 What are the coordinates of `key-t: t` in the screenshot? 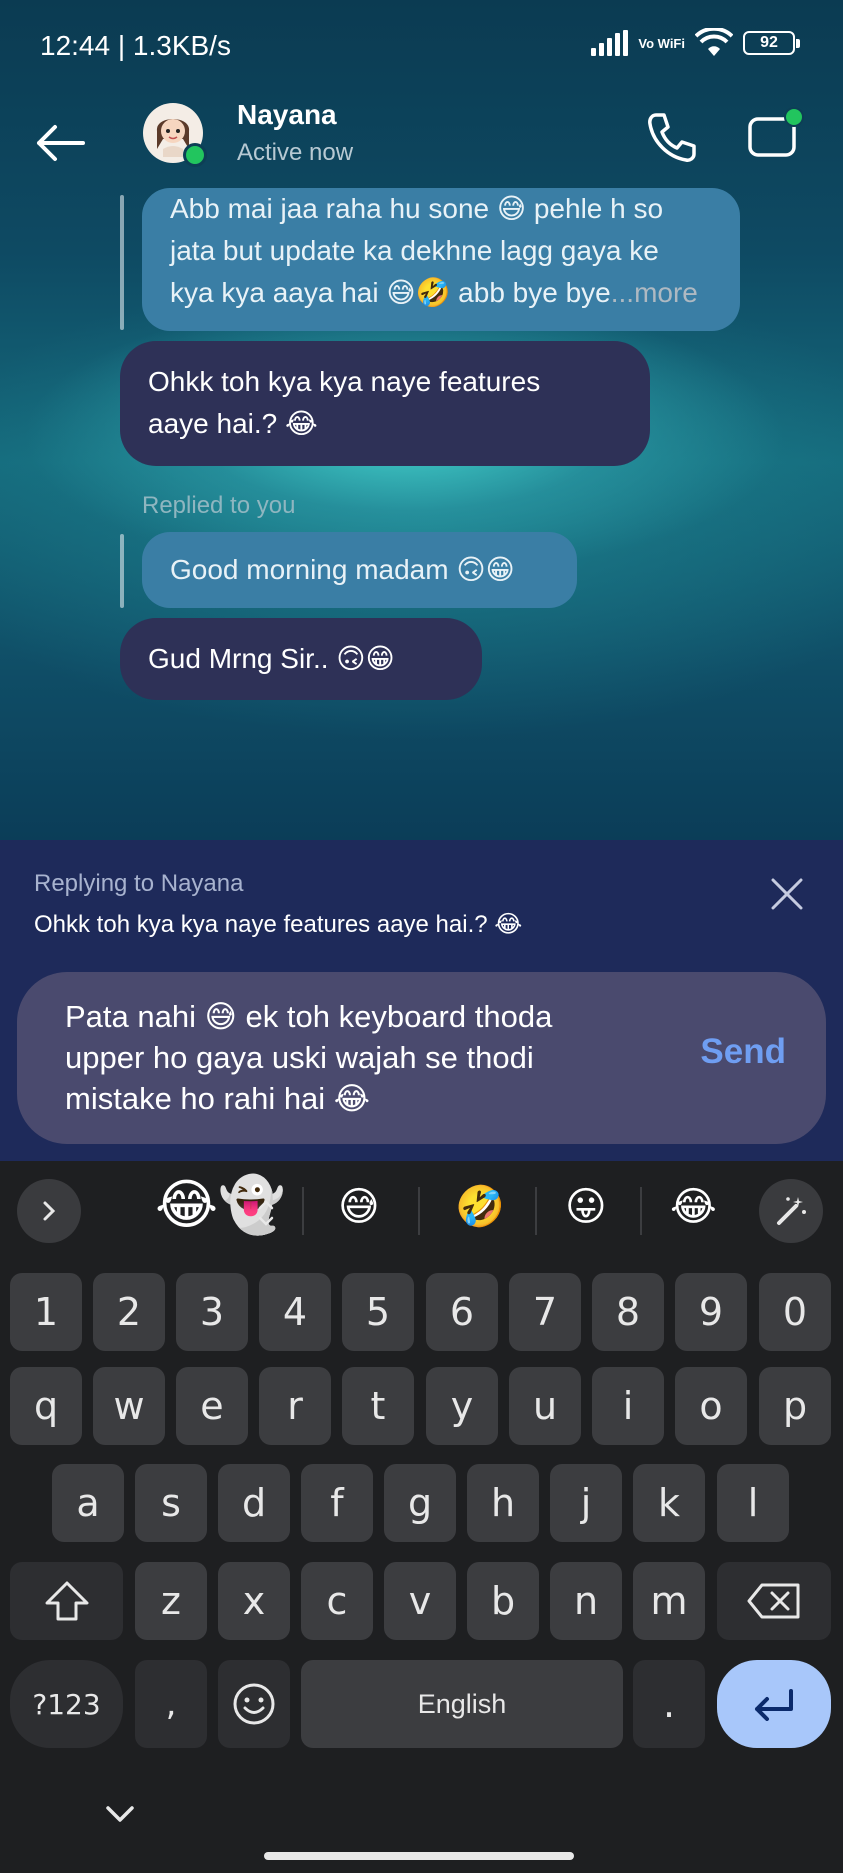 It's located at (378, 1406).